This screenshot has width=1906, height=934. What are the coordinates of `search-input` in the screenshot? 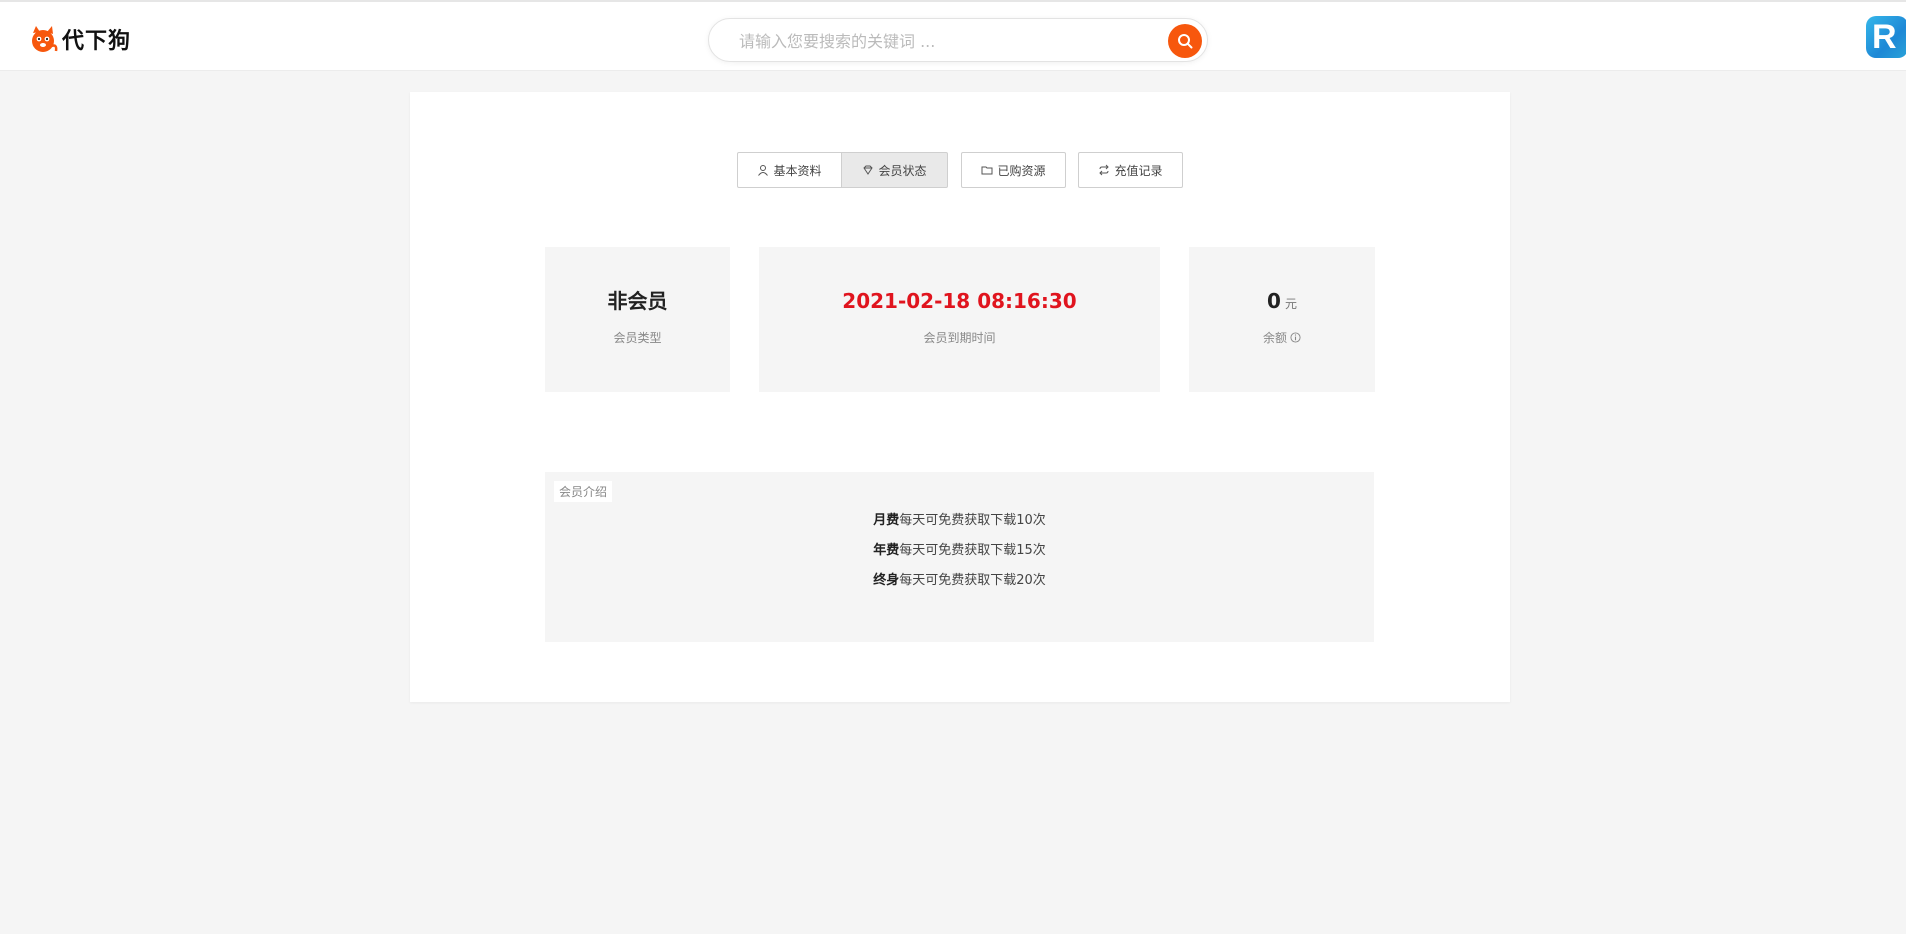 It's located at (937, 41).